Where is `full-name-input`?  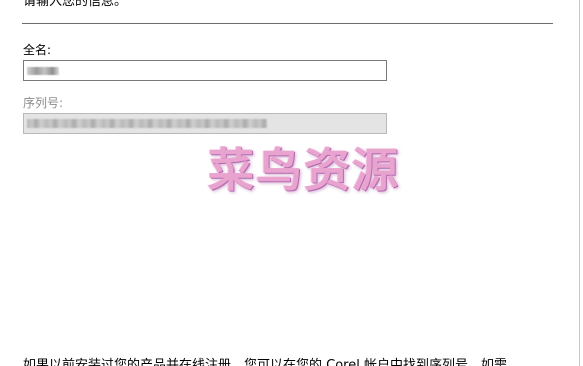
full-name-input is located at coordinates (205, 70).